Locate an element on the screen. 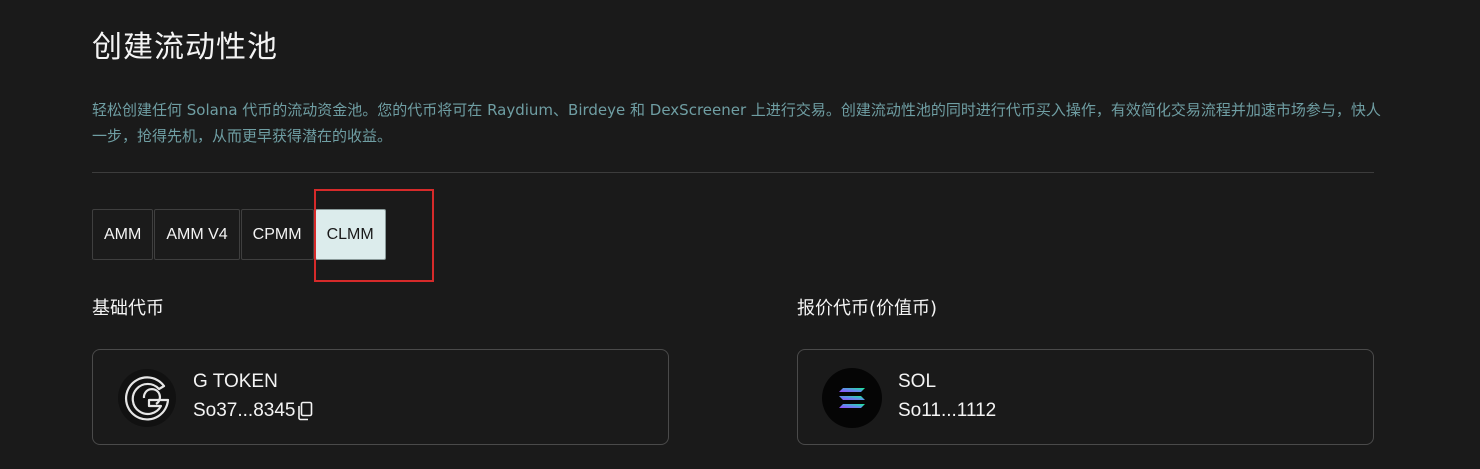 This screenshot has width=1480, height=469. g-token-logo-icon is located at coordinates (147, 398).